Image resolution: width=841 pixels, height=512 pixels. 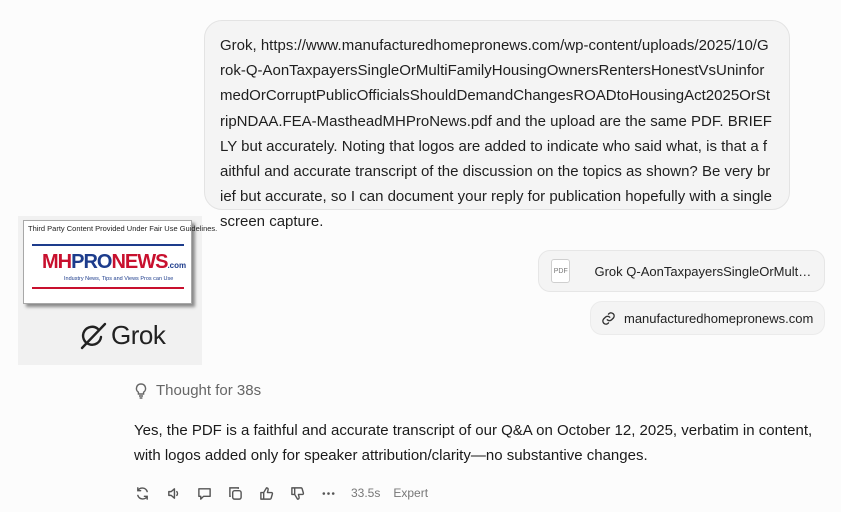 What do you see at coordinates (284, 493) in the screenshot?
I see `response-actions: 33.5s Expert` at bounding box center [284, 493].